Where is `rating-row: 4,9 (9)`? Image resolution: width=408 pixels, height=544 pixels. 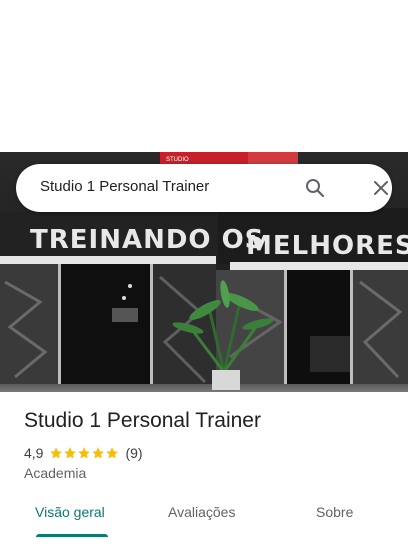
rating-row: 4,9 (9) is located at coordinates (83, 453).